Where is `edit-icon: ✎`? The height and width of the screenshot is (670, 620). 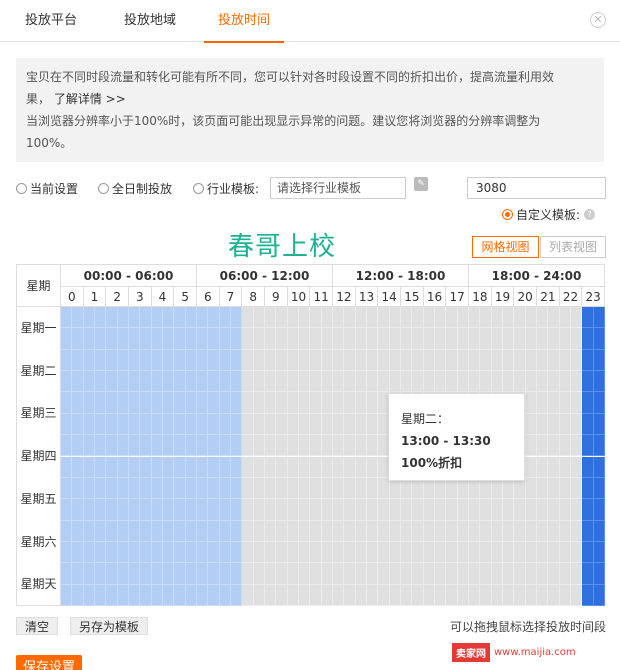
edit-icon: ✎ is located at coordinates (421, 184).